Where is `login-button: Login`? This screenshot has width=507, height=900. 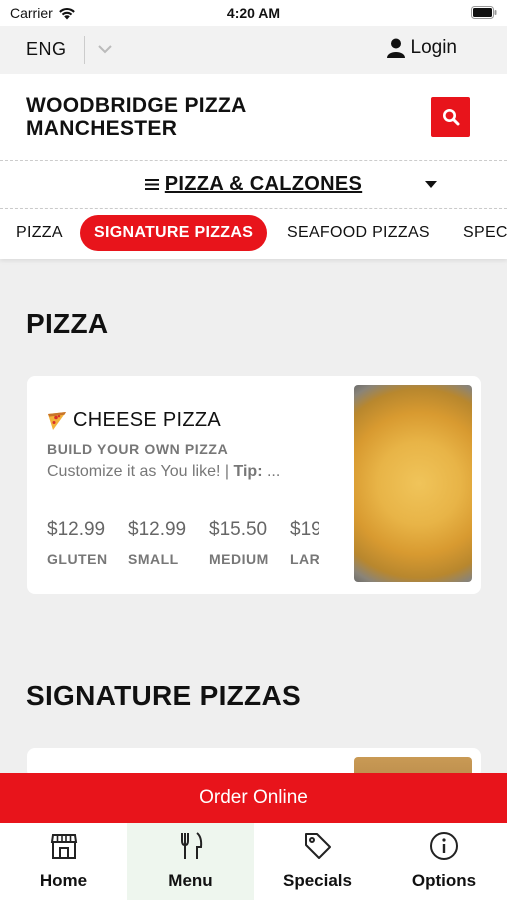
login-button: Login is located at coordinates (422, 48).